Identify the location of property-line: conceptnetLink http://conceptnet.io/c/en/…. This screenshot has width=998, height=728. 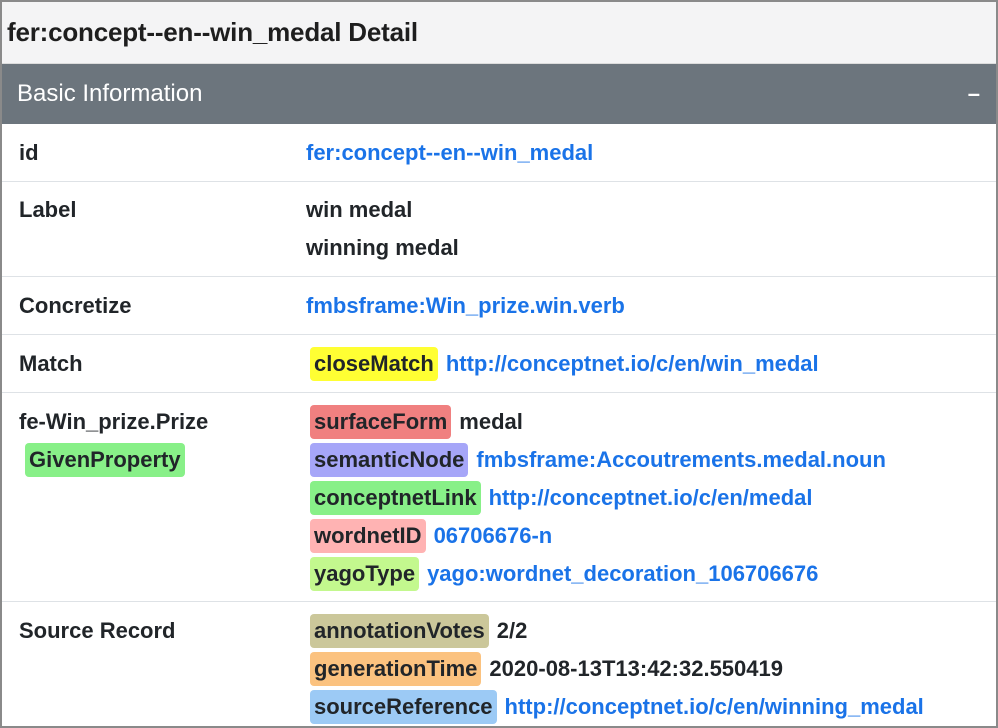
(651, 498).